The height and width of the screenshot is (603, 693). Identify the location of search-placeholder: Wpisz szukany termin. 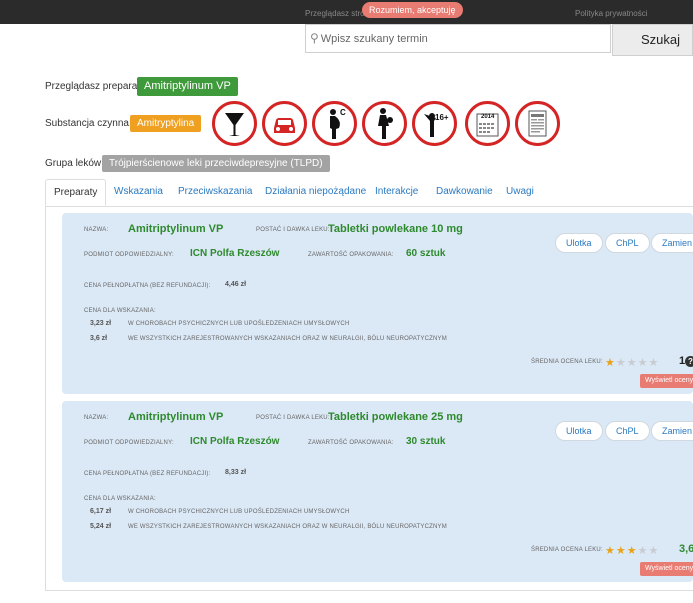
(374, 39).